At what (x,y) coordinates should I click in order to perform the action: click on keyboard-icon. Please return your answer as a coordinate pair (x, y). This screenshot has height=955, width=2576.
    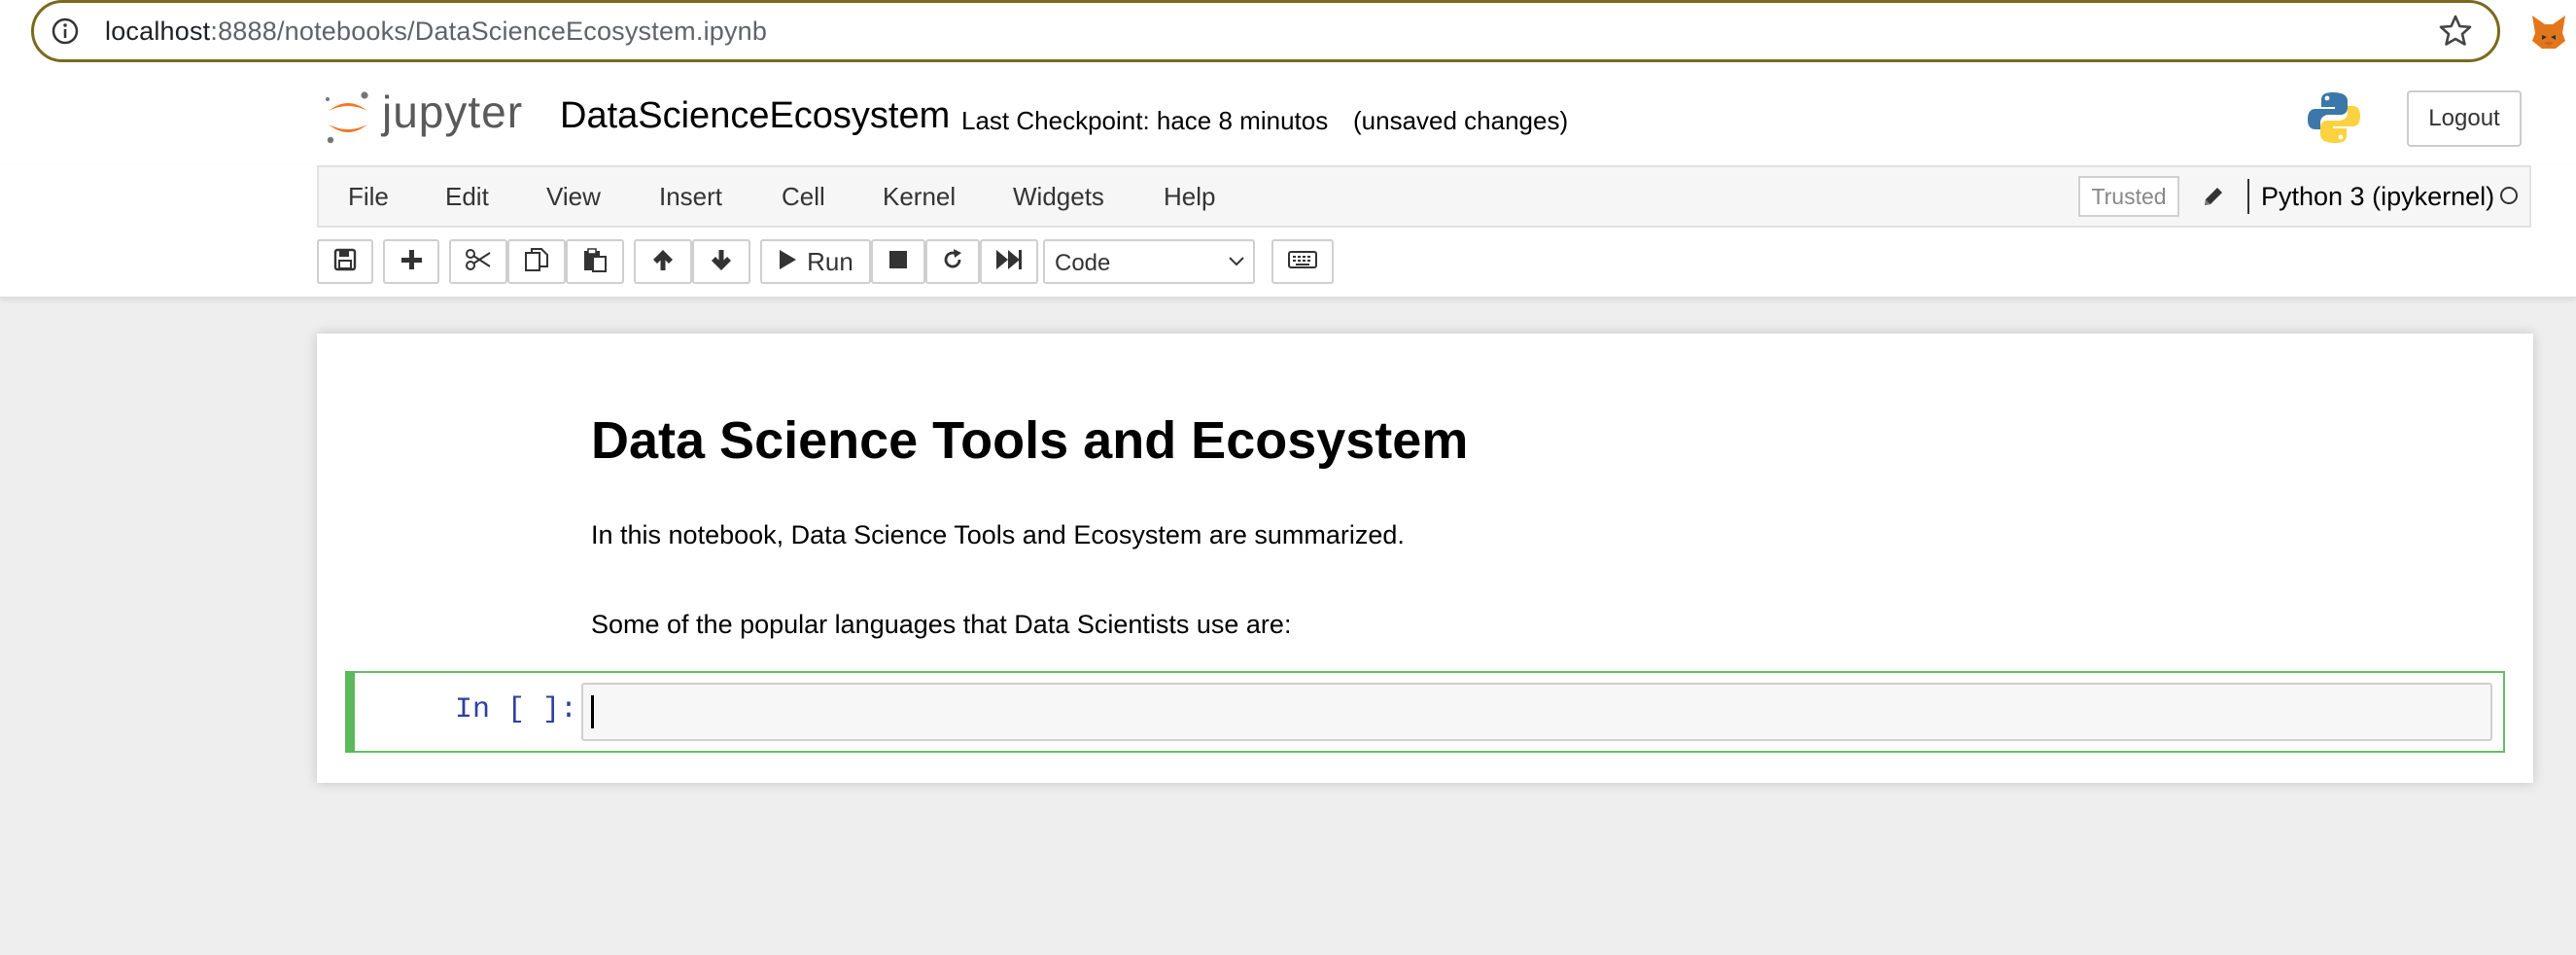
    Looking at the image, I should click on (1302, 262).